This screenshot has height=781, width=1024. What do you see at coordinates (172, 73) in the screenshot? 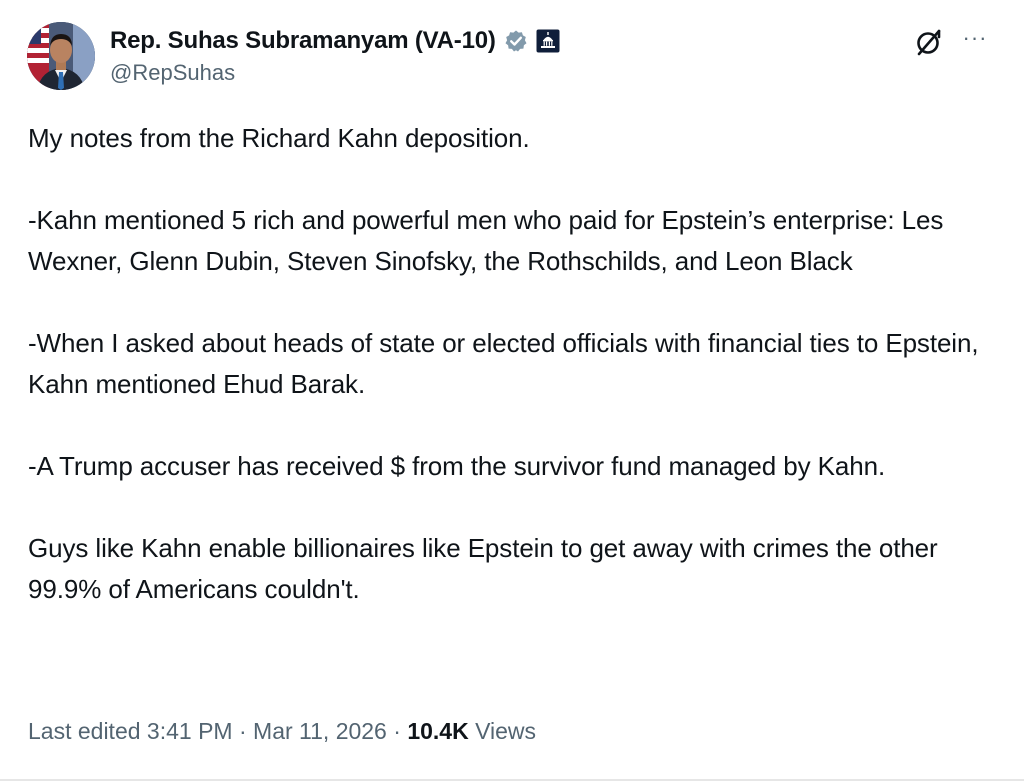
I see `author-handle: @RepSuhas` at bounding box center [172, 73].